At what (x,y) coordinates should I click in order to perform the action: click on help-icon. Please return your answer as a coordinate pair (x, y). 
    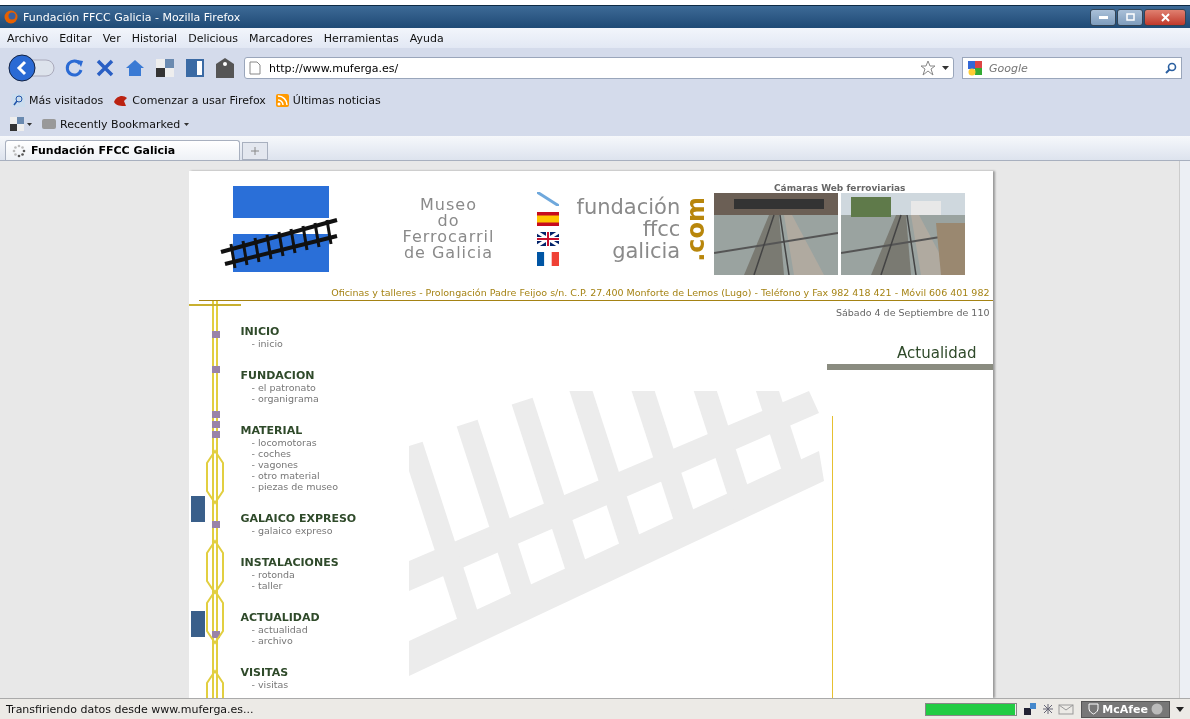
    Looking at the image, I should click on (1157, 709).